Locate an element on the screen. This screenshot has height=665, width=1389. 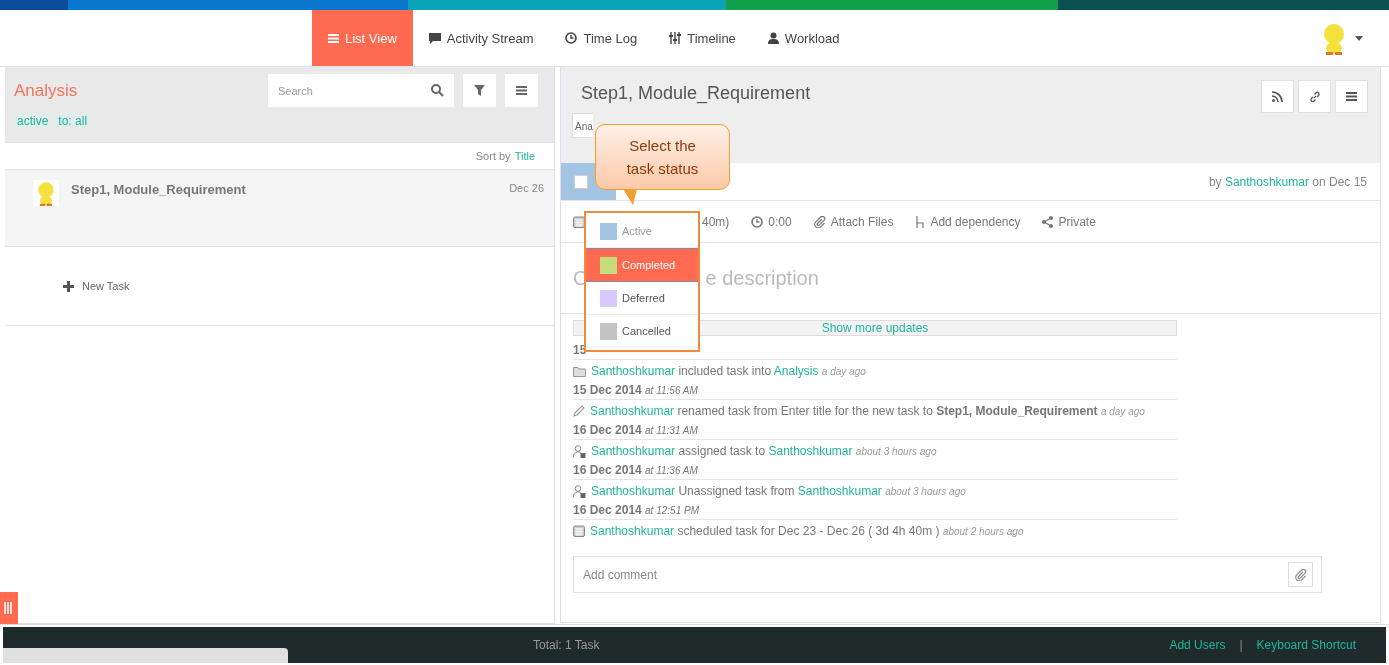
task-total: Total: 1 Task is located at coordinates (566, 645).